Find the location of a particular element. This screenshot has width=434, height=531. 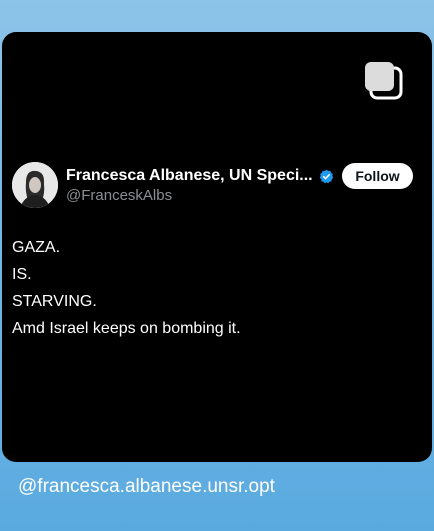

verified-badge-icon is located at coordinates (326, 176).